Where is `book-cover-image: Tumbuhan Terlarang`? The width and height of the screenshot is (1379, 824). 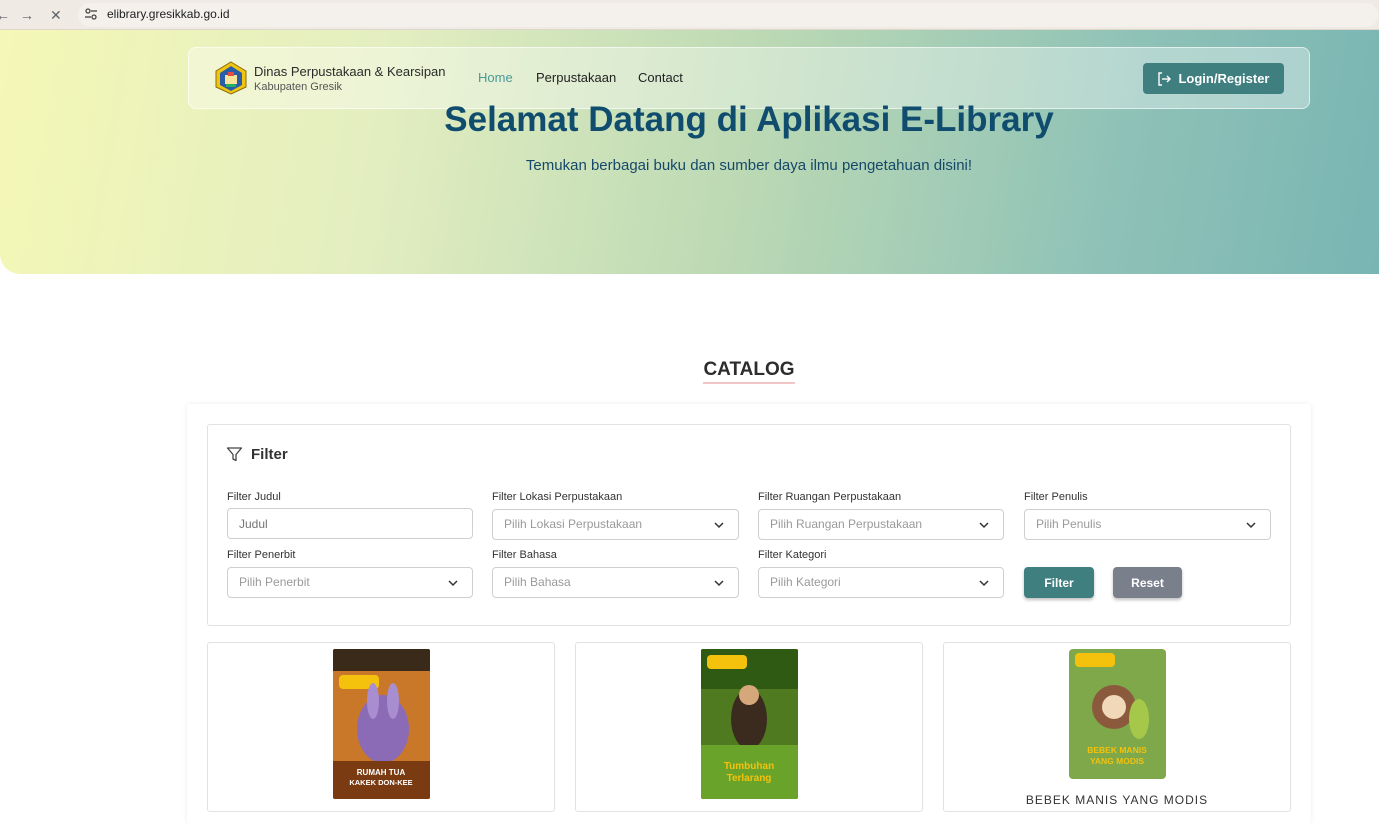
book-cover-image: Tumbuhan Terlarang is located at coordinates (749, 724).